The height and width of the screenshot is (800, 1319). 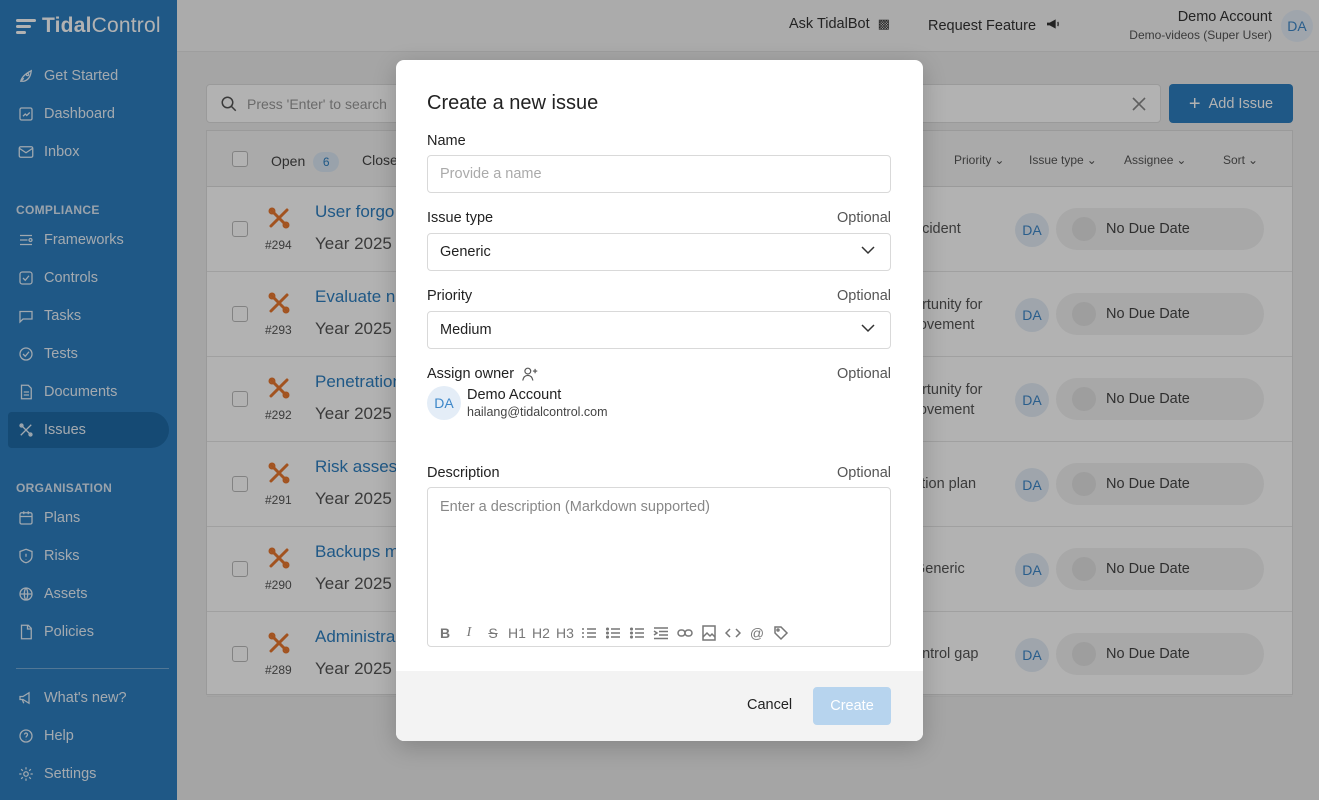 What do you see at coordinates (513, 103) in the screenshot?
I see `modal-title: Create a new issue` at bounding box center [513, 103].